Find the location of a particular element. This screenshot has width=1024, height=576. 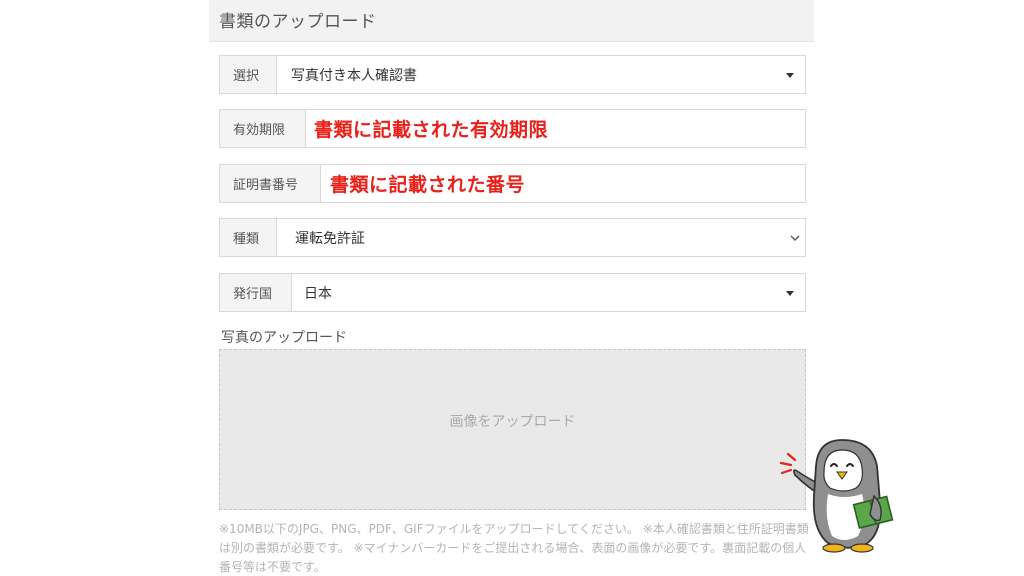

certificate-number-field: 書類に記載された番号 is located at coordinates (563, 183).